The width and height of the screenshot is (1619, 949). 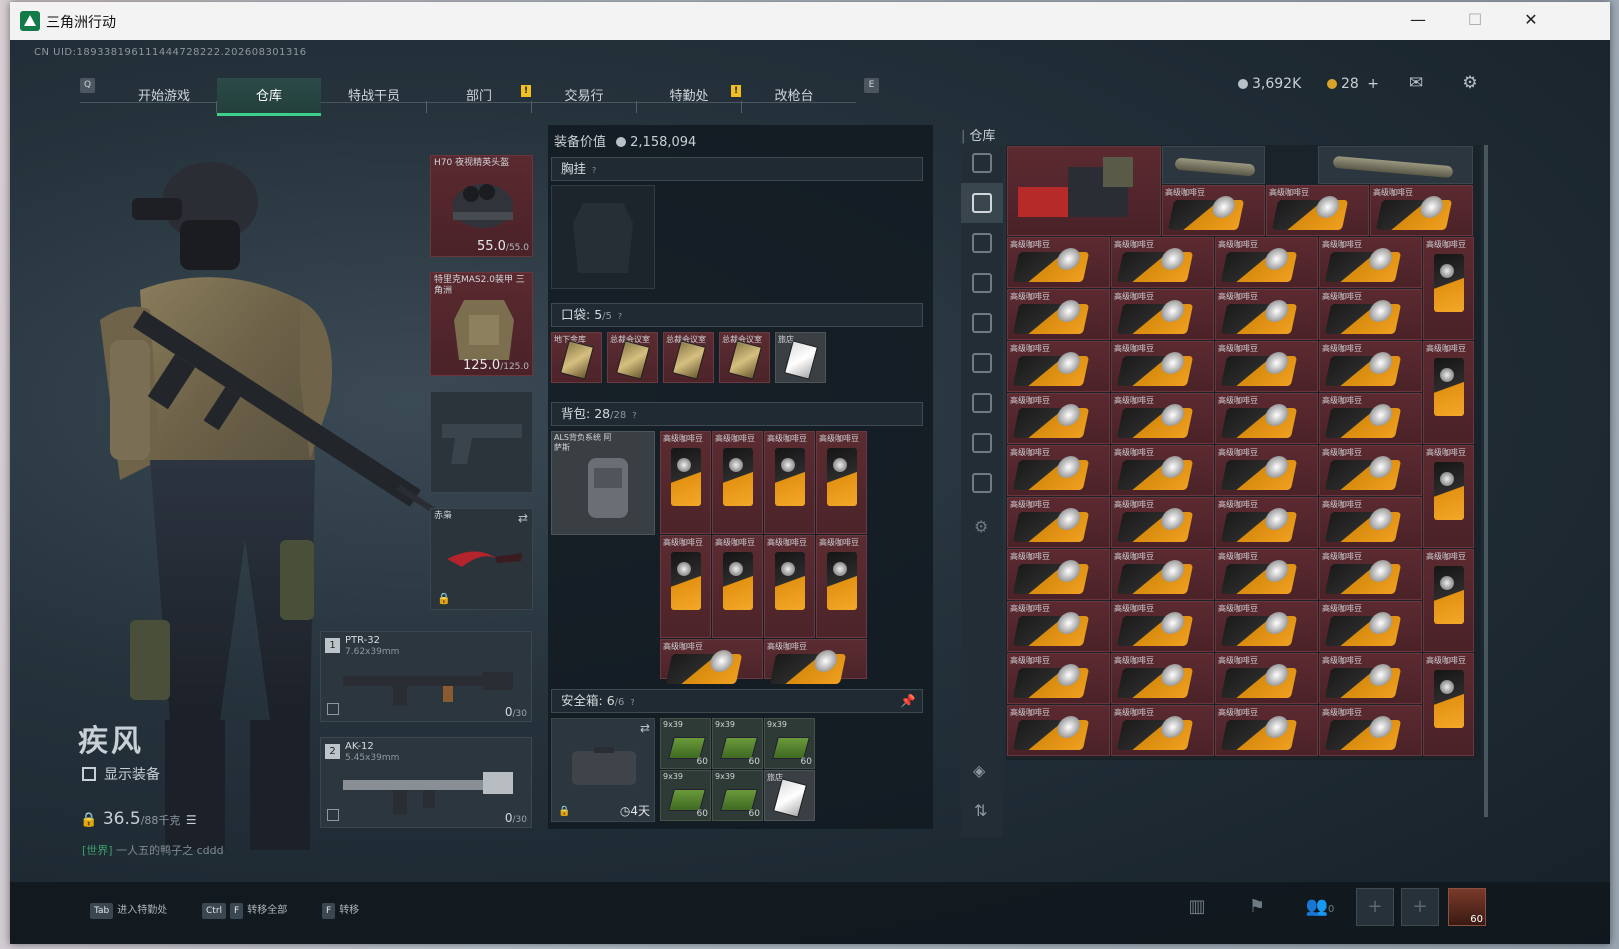 I want to click on add-currency-button: +, so click(x=1373, y=84).